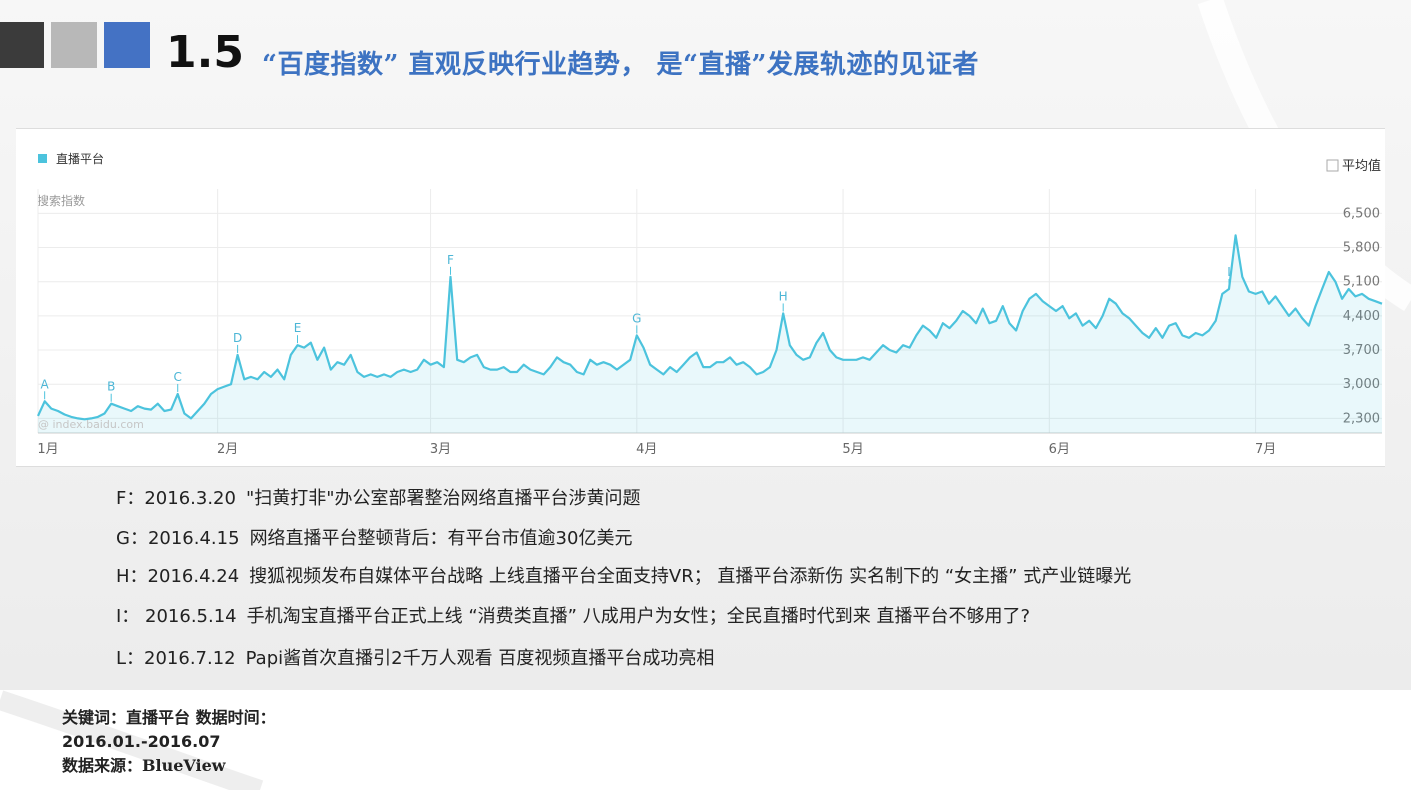  What do you see at coordinates (620, 65) in the screenshot?
I see `page-title: “百度指数” 直观反映行业趋势， 是“直播”发展轨迹的见证者` at bounding box center [620, 65].